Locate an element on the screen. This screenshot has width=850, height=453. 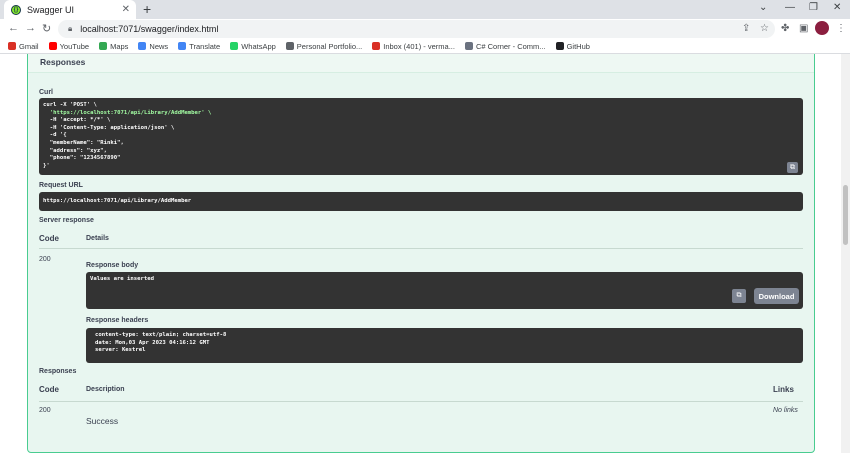
responses-label: Responses is located at coordinates (58, 371).